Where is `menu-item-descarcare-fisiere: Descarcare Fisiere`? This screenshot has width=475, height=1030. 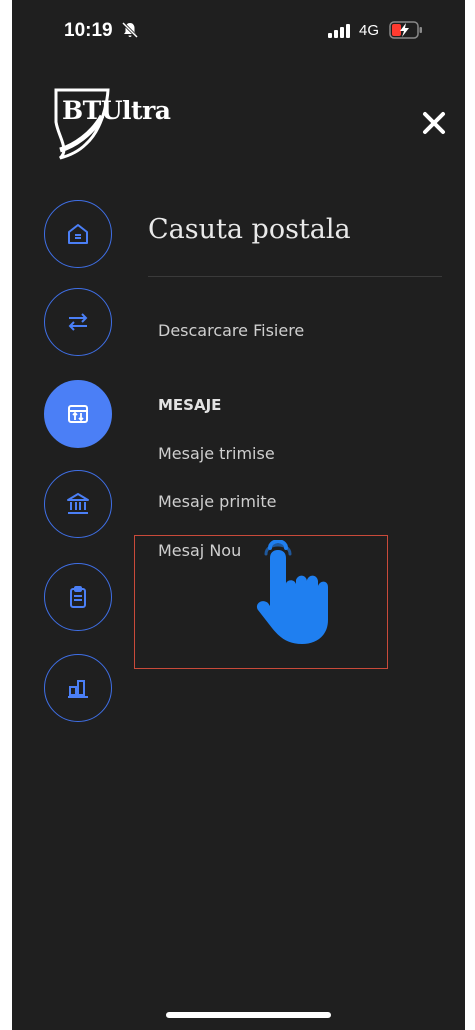
menu-item-descarcare-fisiere: Descarcare Fisiere is located at coordinates (231, 330).